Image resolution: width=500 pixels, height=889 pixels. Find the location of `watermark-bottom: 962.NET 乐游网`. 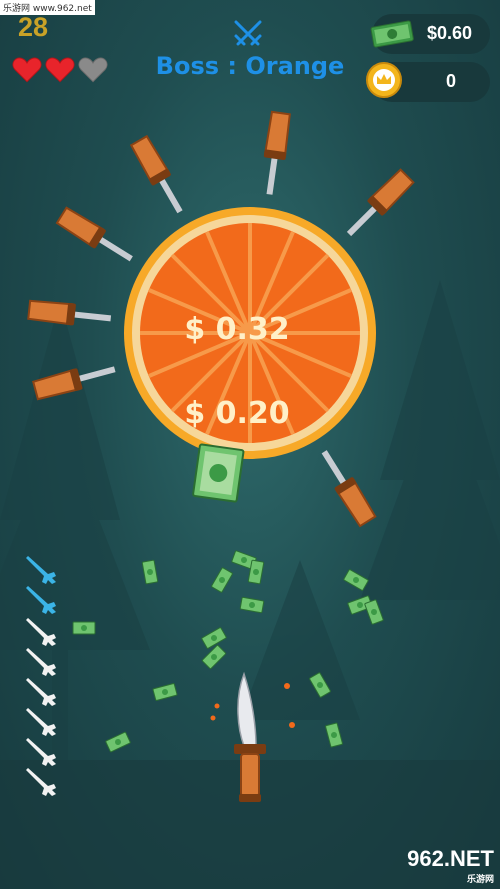

watermark-bottom: 962.NET 乐游网 is located at coordinates (450, 865).